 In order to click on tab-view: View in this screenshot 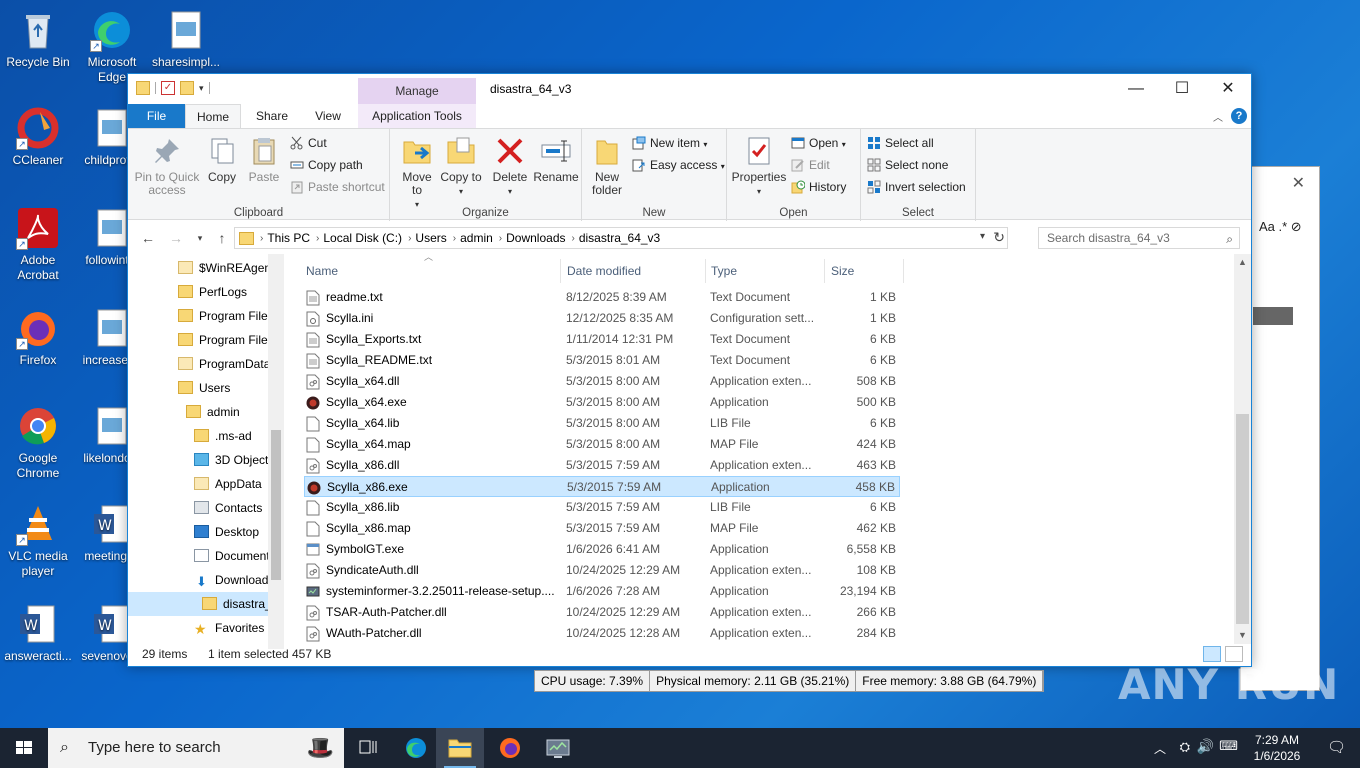, I will do `click(328, 116)`.